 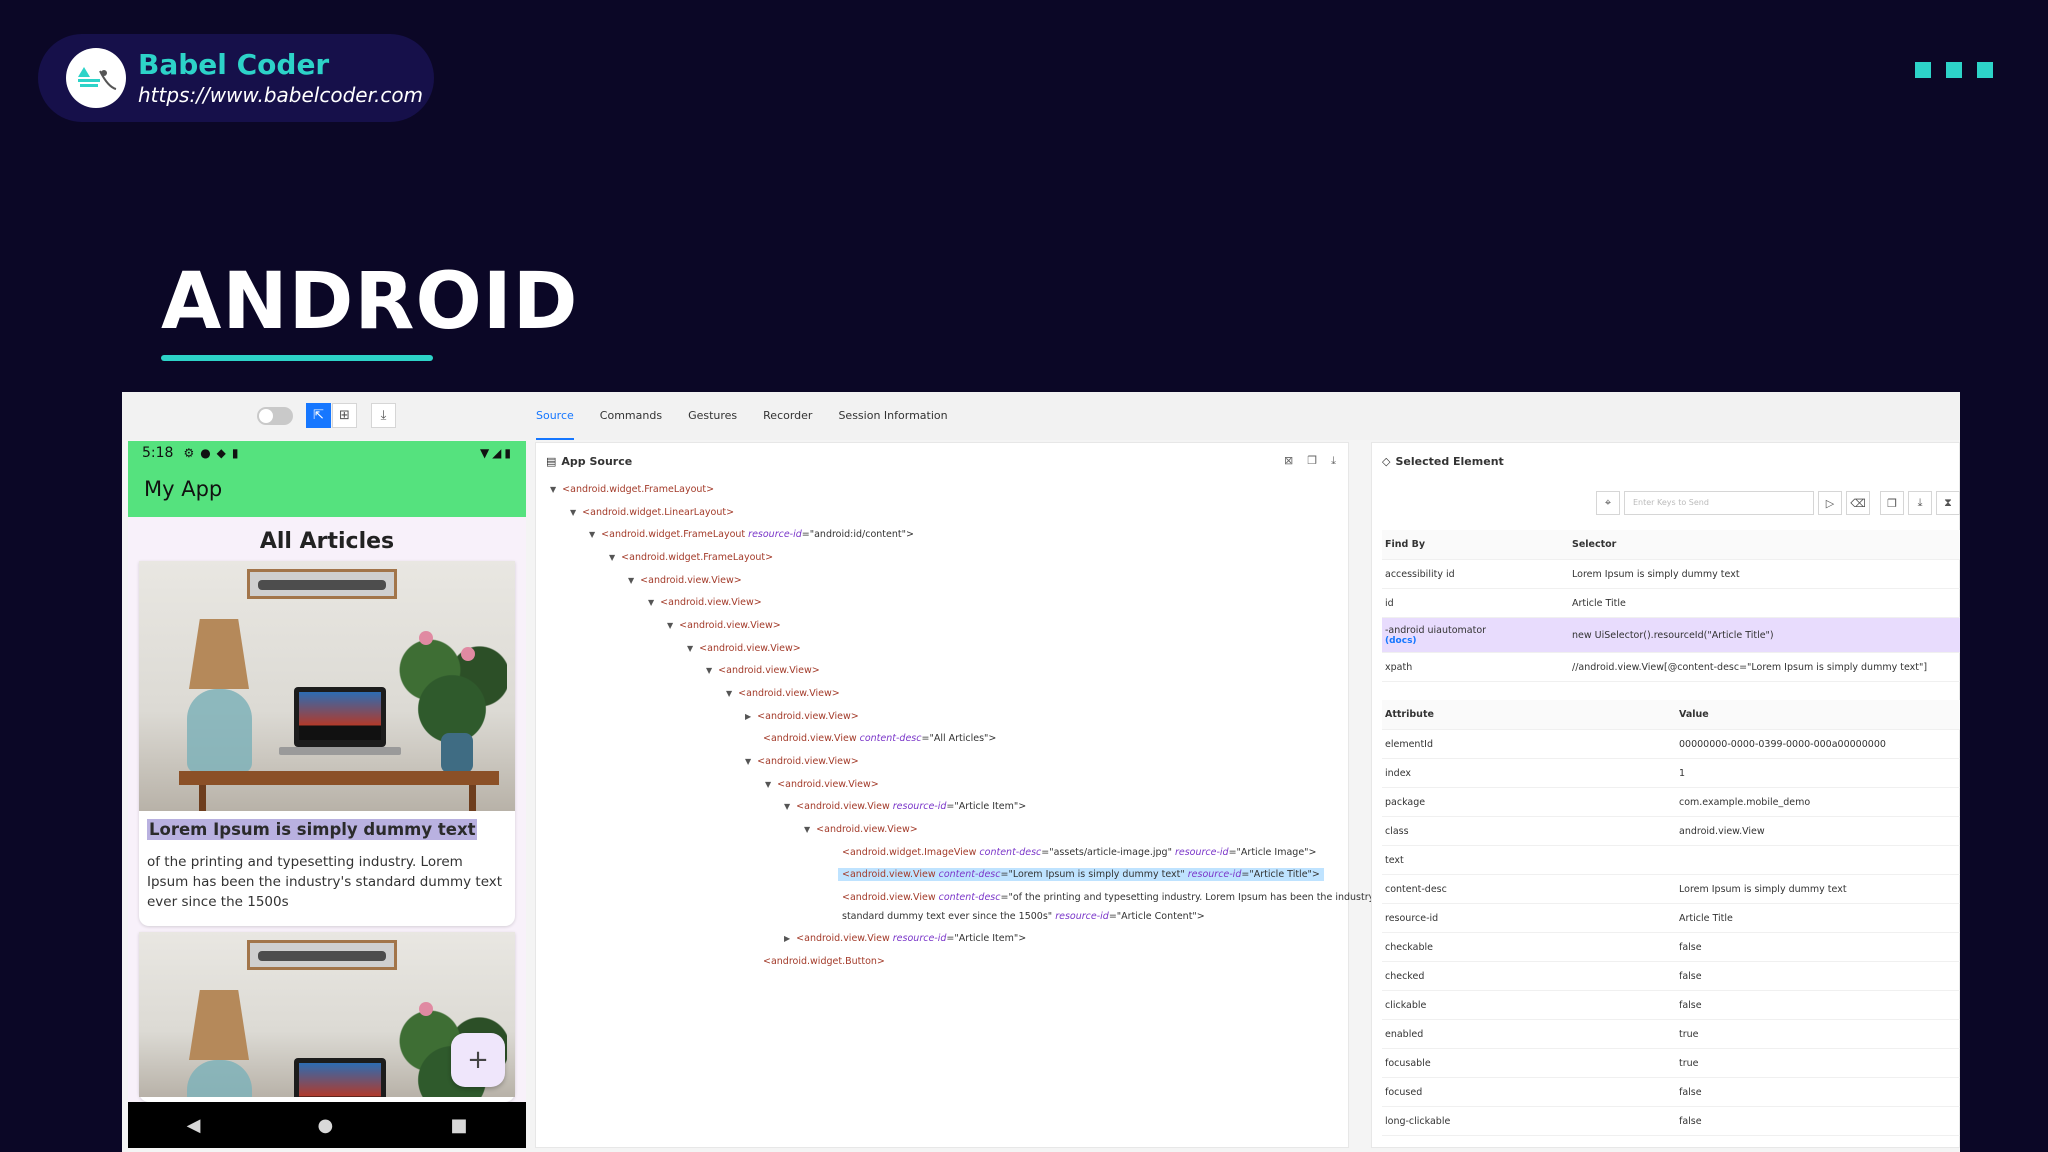 I want to click on android-nav-bar: ◀ ● ■, so click(x=327, y=1125).